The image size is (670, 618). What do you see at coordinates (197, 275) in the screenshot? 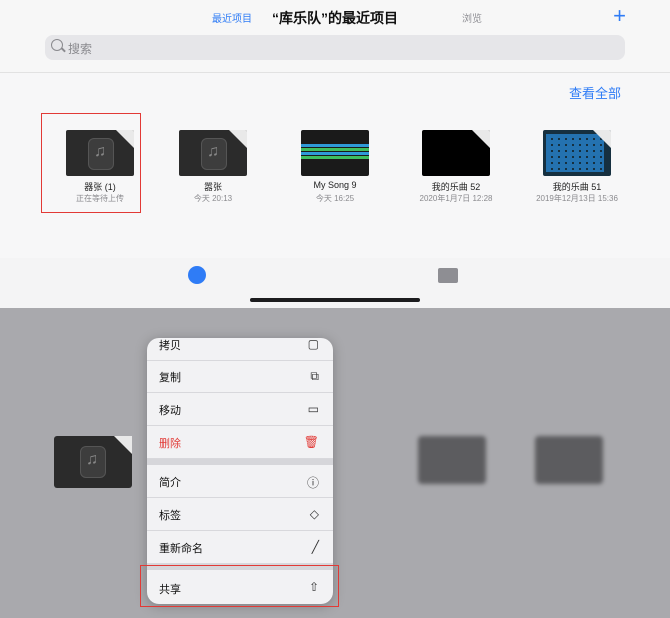
I see `clock-icon` at bounding box center [197, 275].